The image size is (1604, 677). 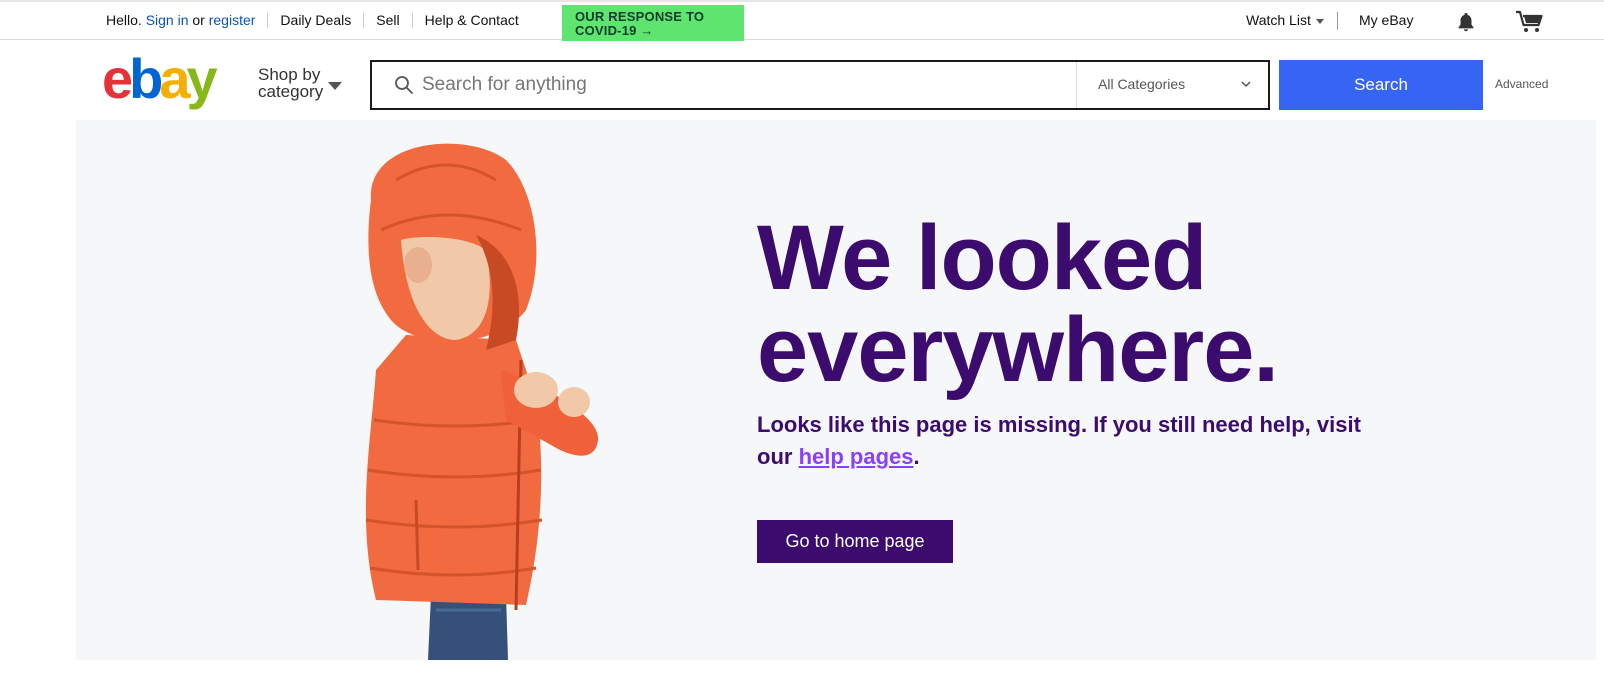 I want to click on ebay-logo: ebay, so click(x=176, y=83).